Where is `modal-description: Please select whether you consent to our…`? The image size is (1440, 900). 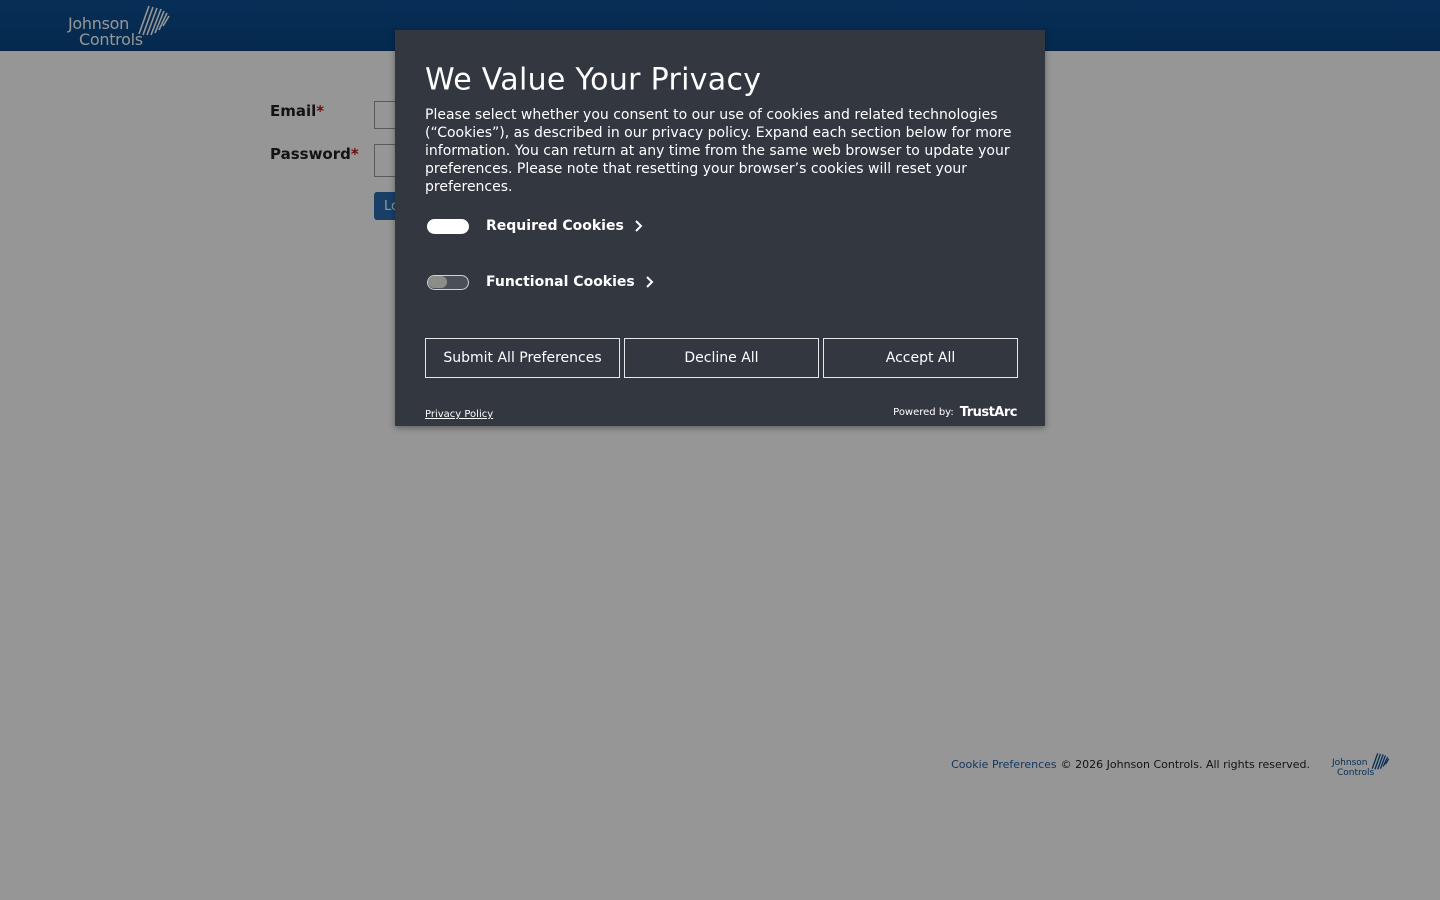
modal-description: Please select whether you consent to our… is located at coordinates (718, 151).